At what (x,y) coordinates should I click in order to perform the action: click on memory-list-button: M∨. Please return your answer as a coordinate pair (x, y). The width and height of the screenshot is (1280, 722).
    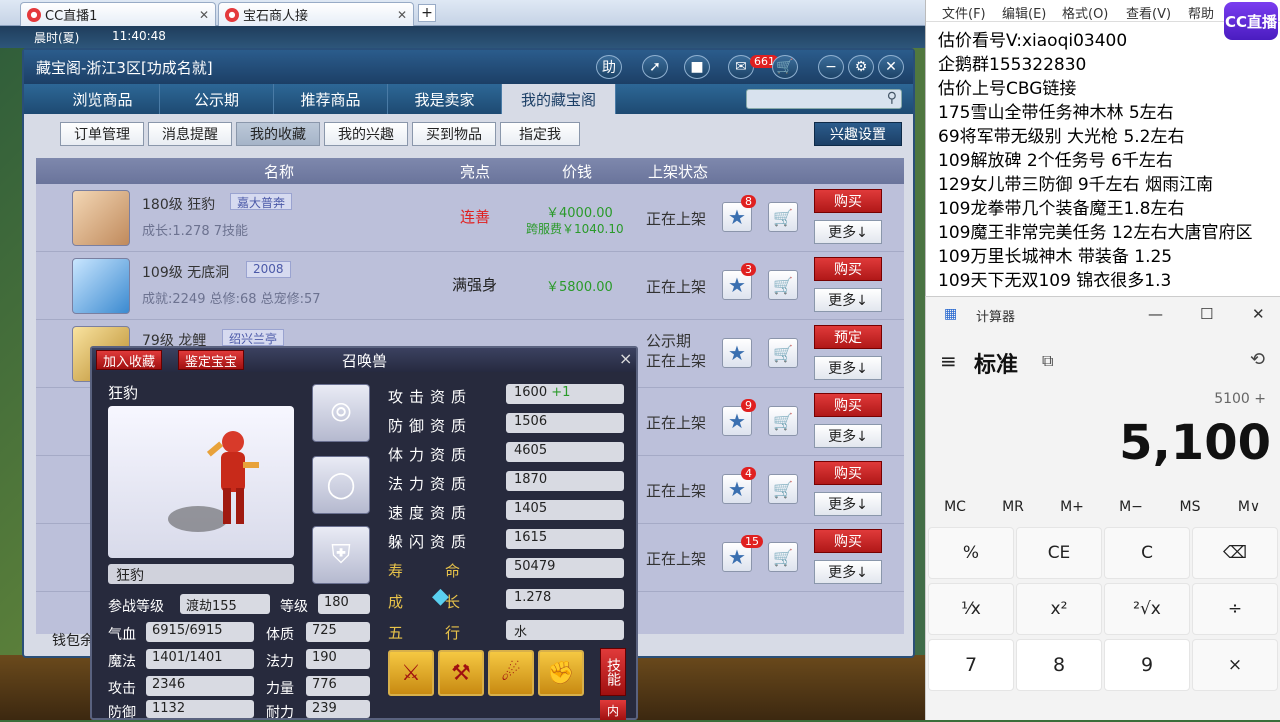
    Looking at the image, I should click on (1249, 507).